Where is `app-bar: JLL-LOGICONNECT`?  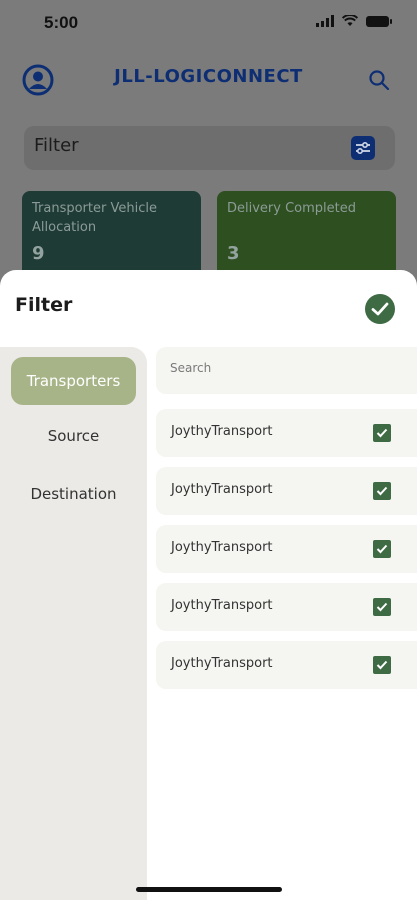 app-bar: JLL-LOGICONNECT is located at coordinates (208, 80).